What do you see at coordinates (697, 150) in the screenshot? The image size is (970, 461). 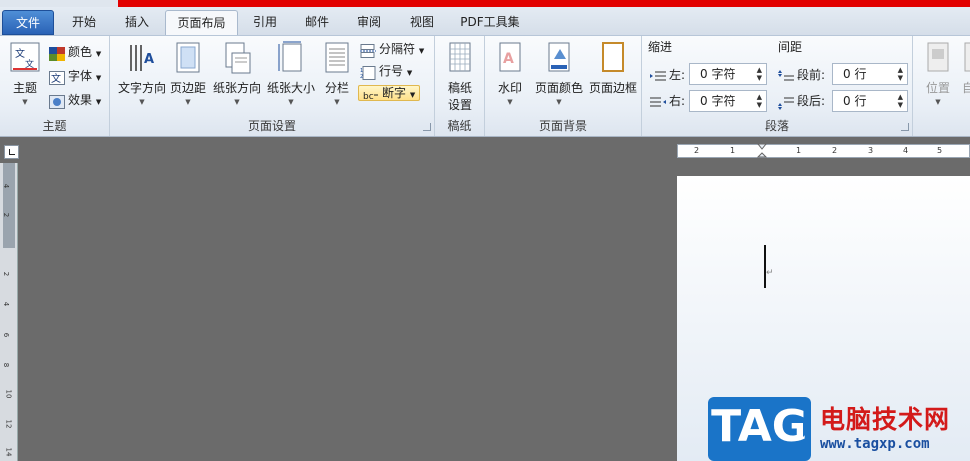 I see `ruler-tick-label: 2` at bounding box center [697, 150].